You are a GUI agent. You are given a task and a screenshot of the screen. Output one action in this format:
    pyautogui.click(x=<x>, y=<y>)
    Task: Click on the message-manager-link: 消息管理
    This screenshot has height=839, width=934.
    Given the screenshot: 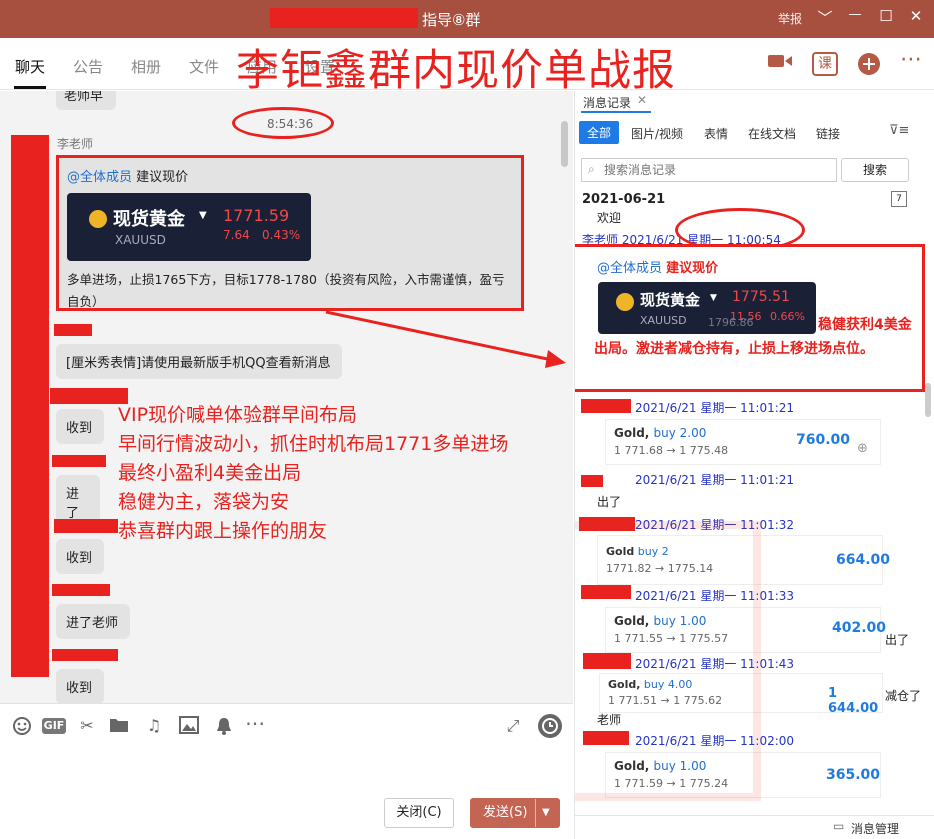 What is the action you would take?
    pyautogui.click(x=875, y=828)
    